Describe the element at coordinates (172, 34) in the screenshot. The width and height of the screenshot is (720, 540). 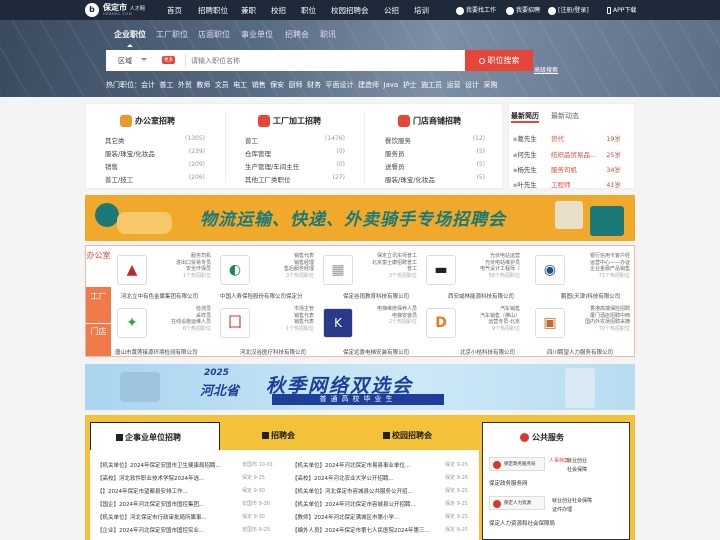
I see `tab-factory-jobs: 工厂职位` at that location.